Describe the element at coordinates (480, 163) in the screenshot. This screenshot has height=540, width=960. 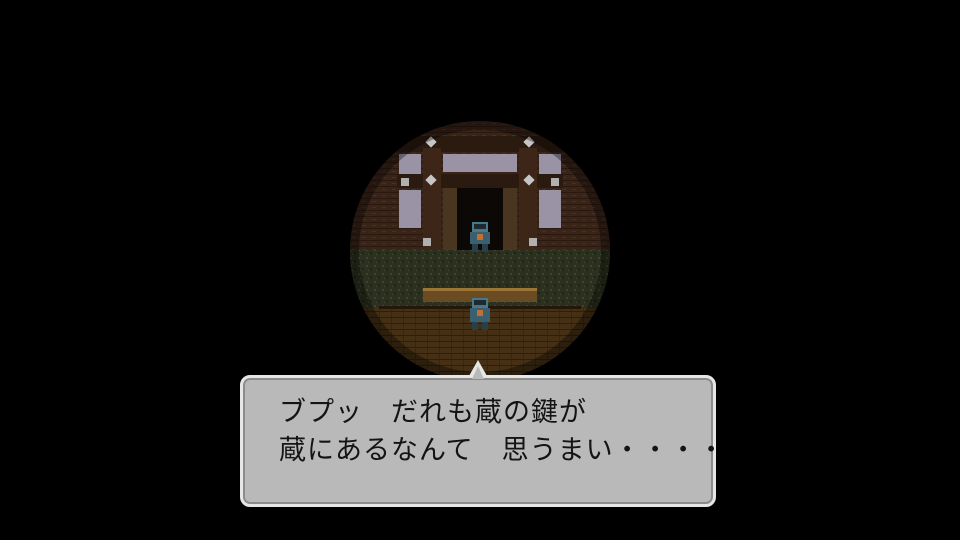
I see `gate-window-center` at that location.